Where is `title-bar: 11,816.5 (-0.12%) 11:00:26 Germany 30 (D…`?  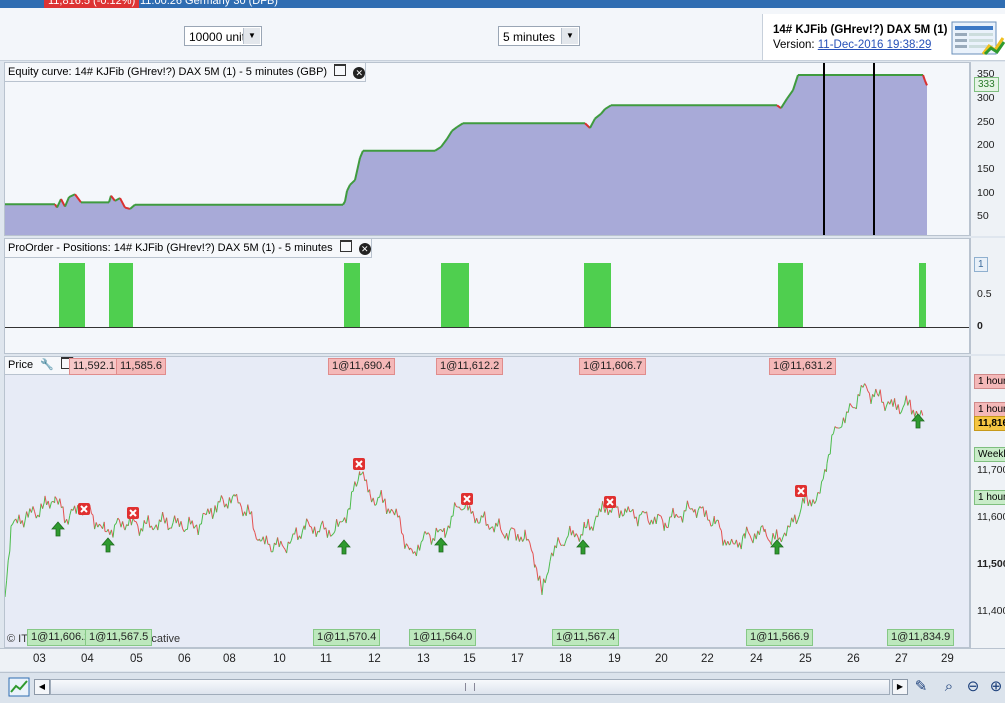 title-bar: 11,816.5 (-0.12%) 11:00:26 Germany 30 (D… is located at coordinates (502, 4).